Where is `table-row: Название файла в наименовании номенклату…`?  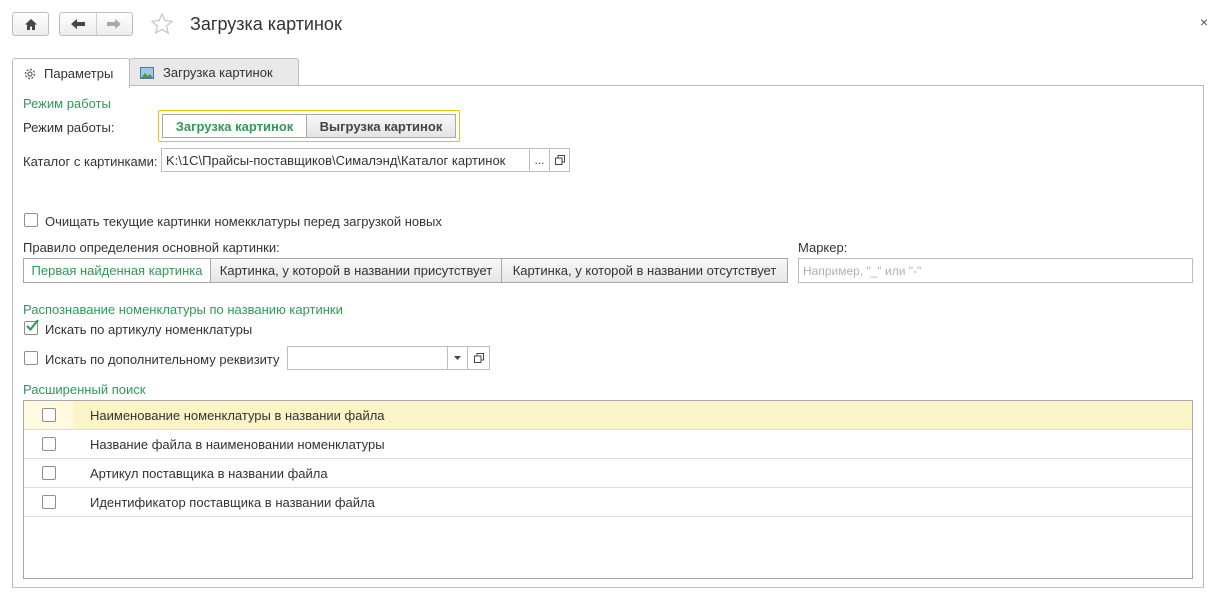 table-row: Название файла в наименовании номенклату… is located at coordinates (608, 444).